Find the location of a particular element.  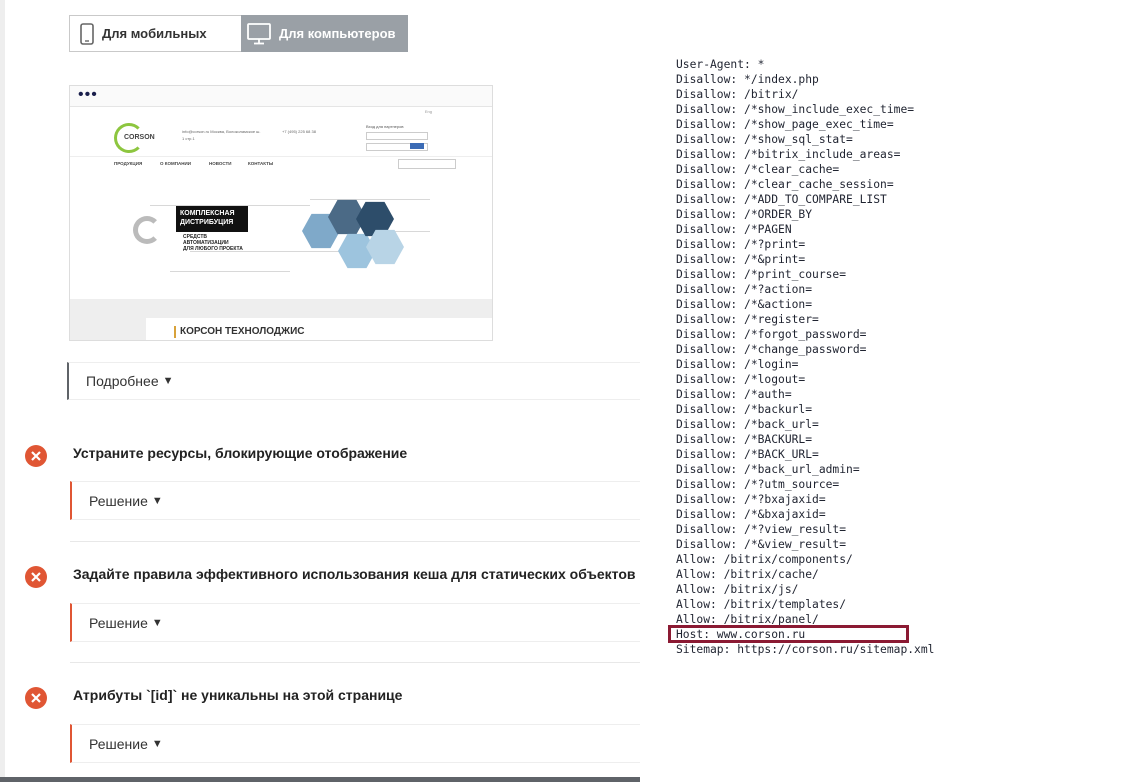

robots-line: Disallow: /*ADD_TO_COMPARE_LIST is located at coordinates (781, 199).